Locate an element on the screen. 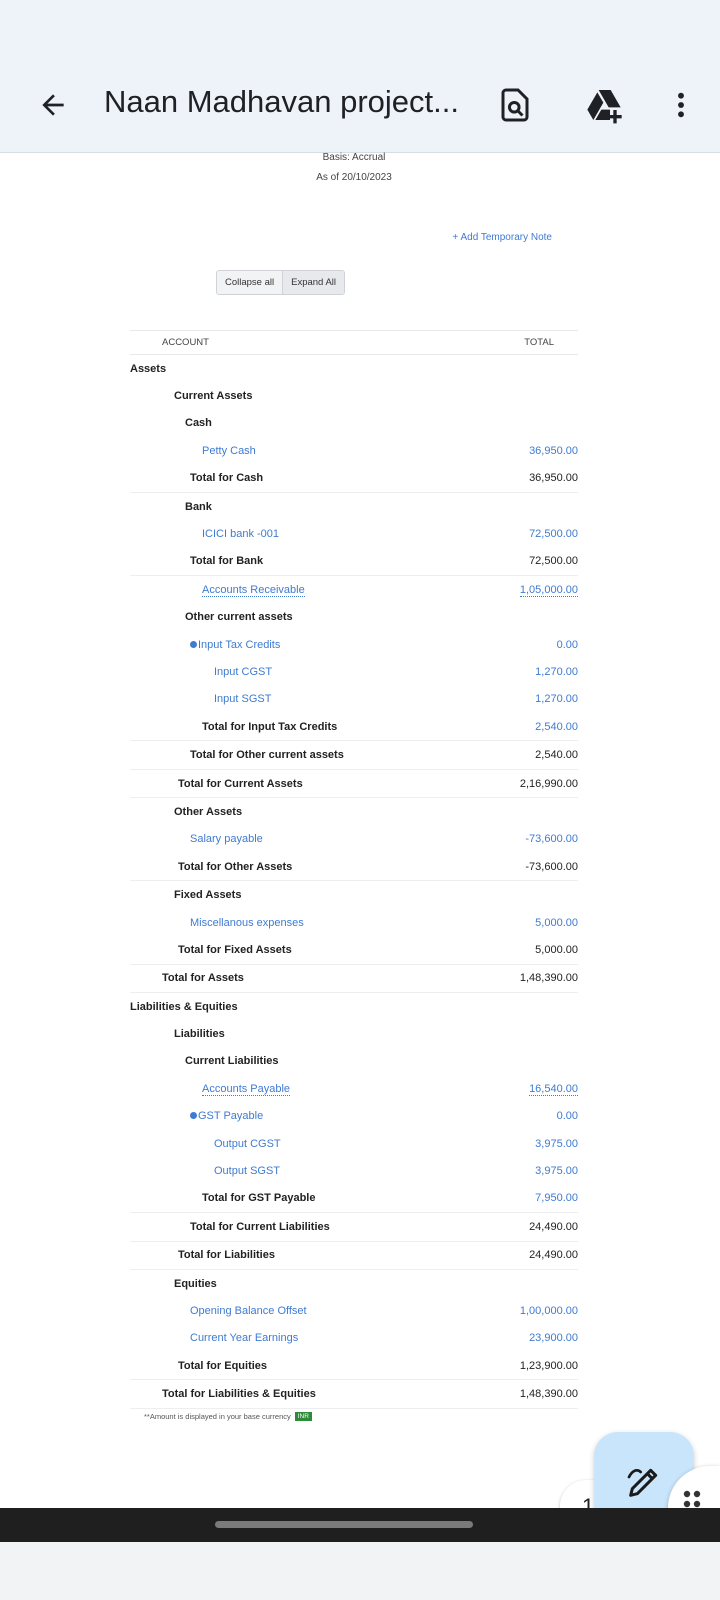  row-label: Total for Other Assets is located at coordinates (306, 867).